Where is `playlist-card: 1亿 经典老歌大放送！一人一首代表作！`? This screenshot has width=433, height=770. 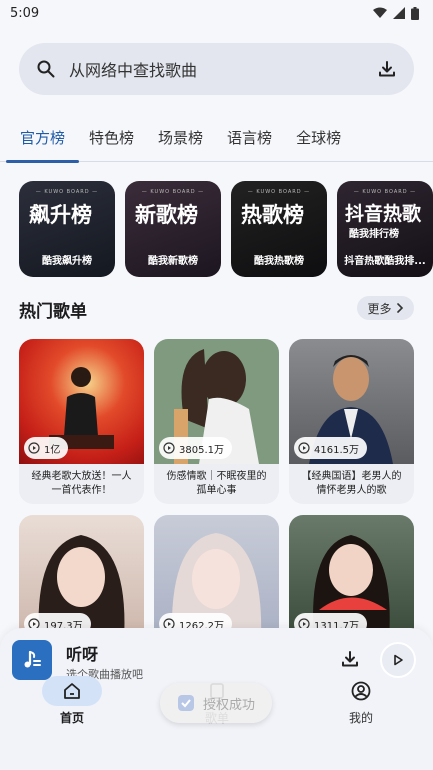 playlist-card: 1亿 经典老歌大放送！一人一首代表作！ is located at coordinates (81, 421).